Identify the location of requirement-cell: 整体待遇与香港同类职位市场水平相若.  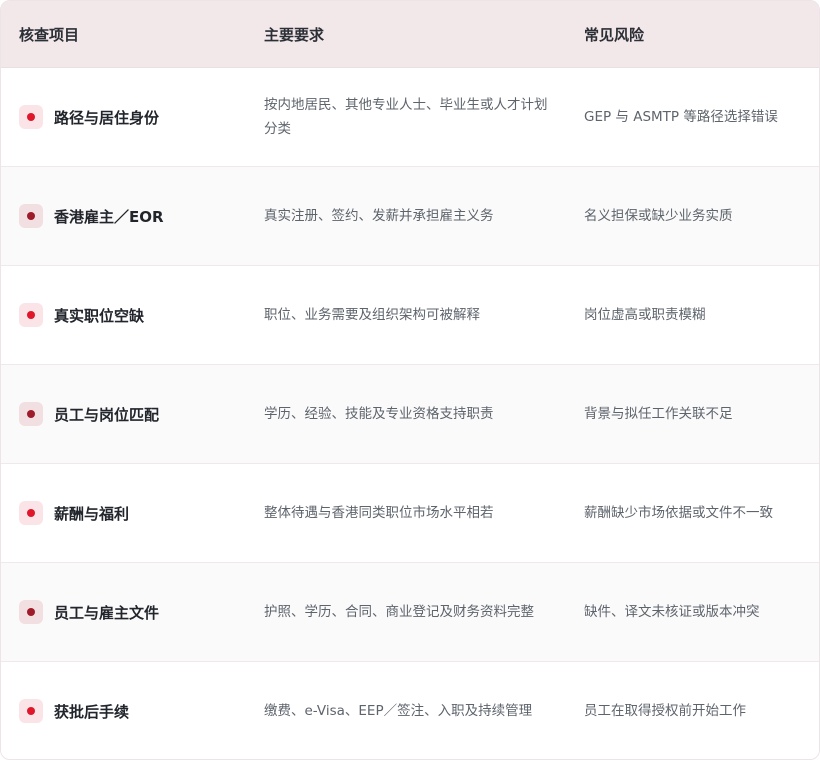
(411, 513).